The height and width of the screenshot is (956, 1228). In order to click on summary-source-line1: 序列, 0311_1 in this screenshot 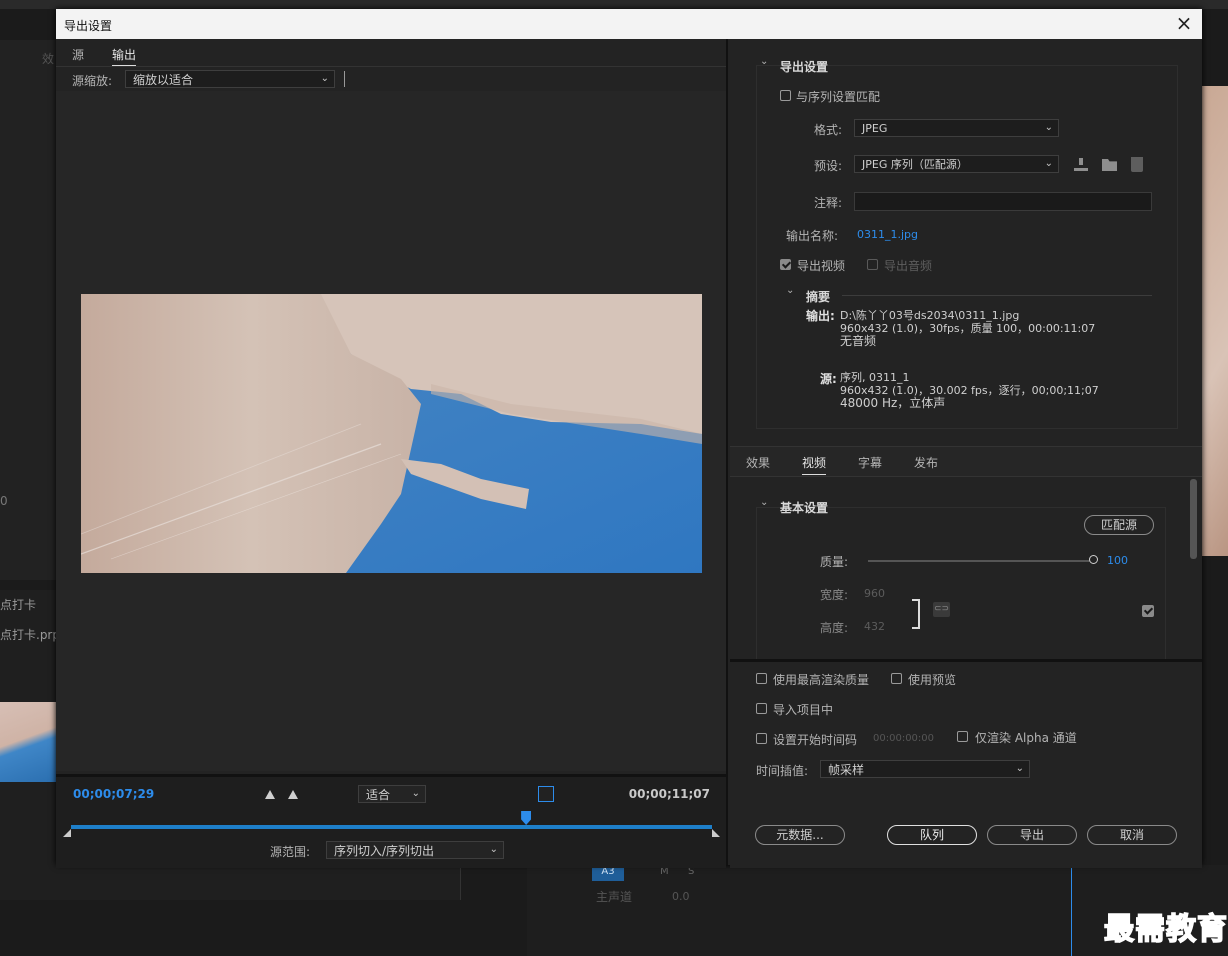, I will do `click(875, 377)`.